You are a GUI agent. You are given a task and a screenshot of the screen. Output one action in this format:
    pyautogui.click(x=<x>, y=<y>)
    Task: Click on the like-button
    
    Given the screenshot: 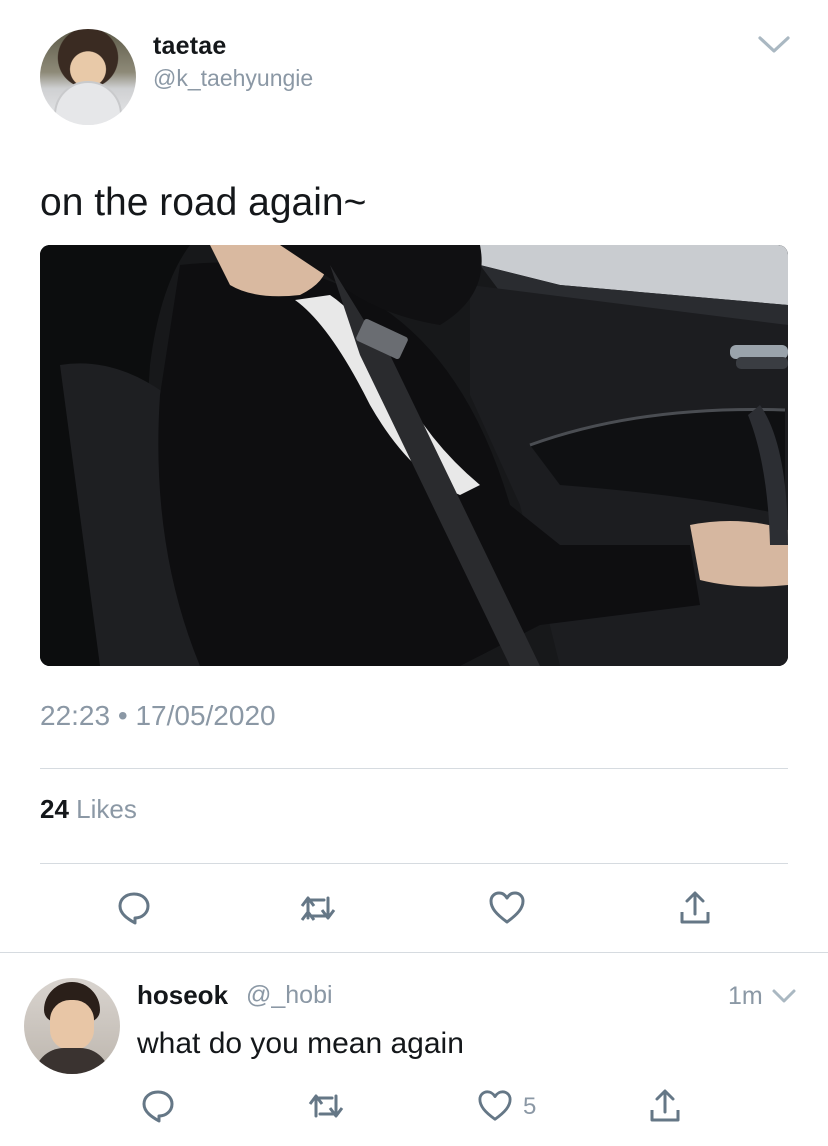 What is the action you would take?
    pyautogui.click(x=507, y=908)
    